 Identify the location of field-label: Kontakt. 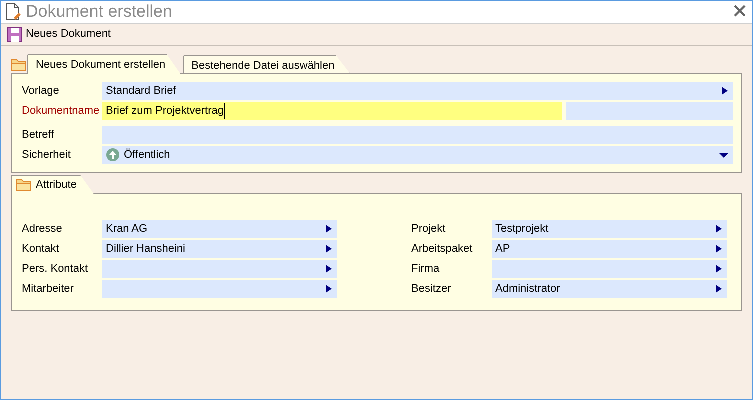
(40, 249).